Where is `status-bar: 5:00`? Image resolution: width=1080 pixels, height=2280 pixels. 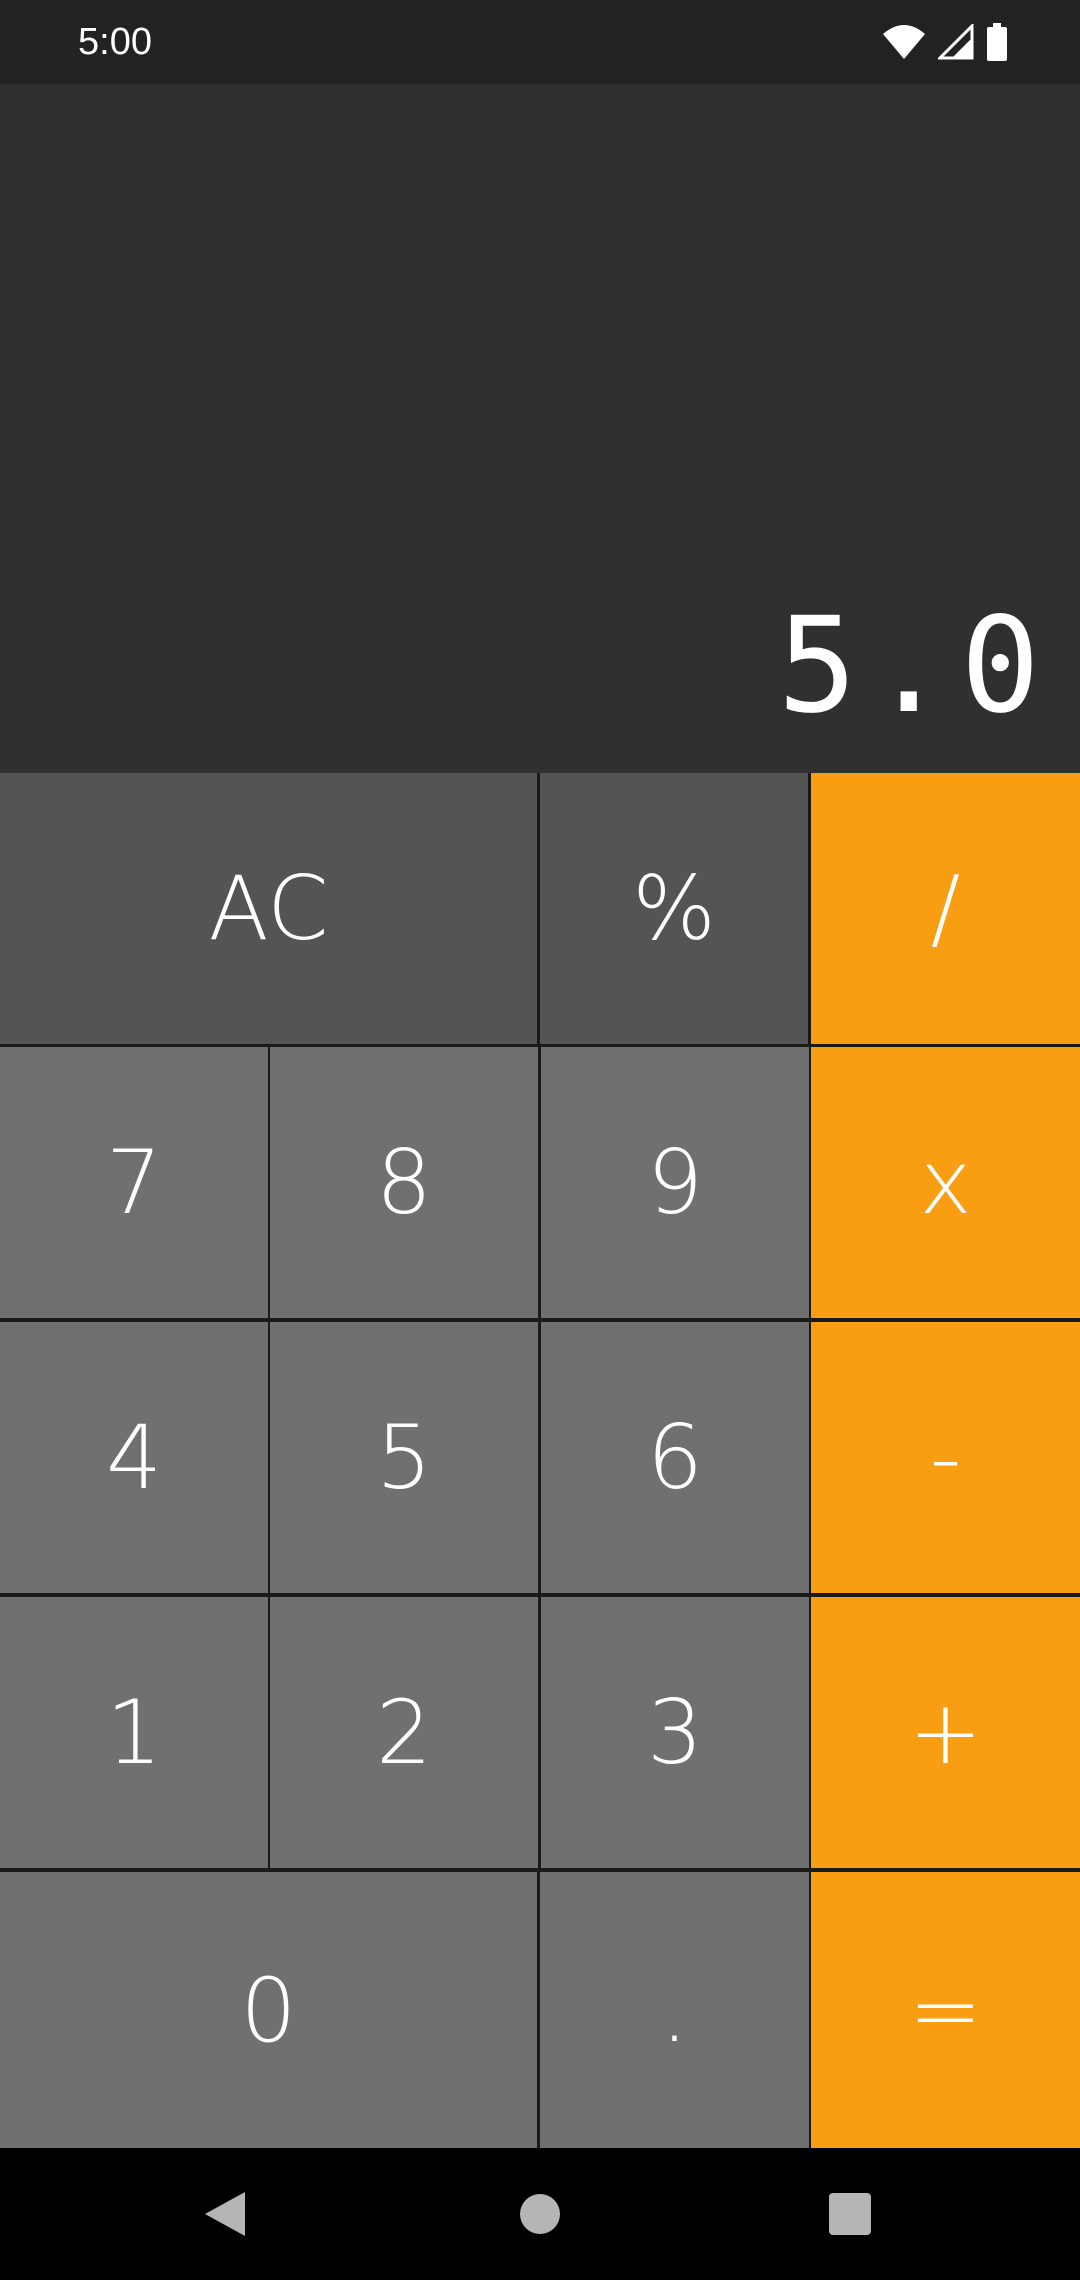 status-bar: 5:00 is located at coordinates (540, 42).